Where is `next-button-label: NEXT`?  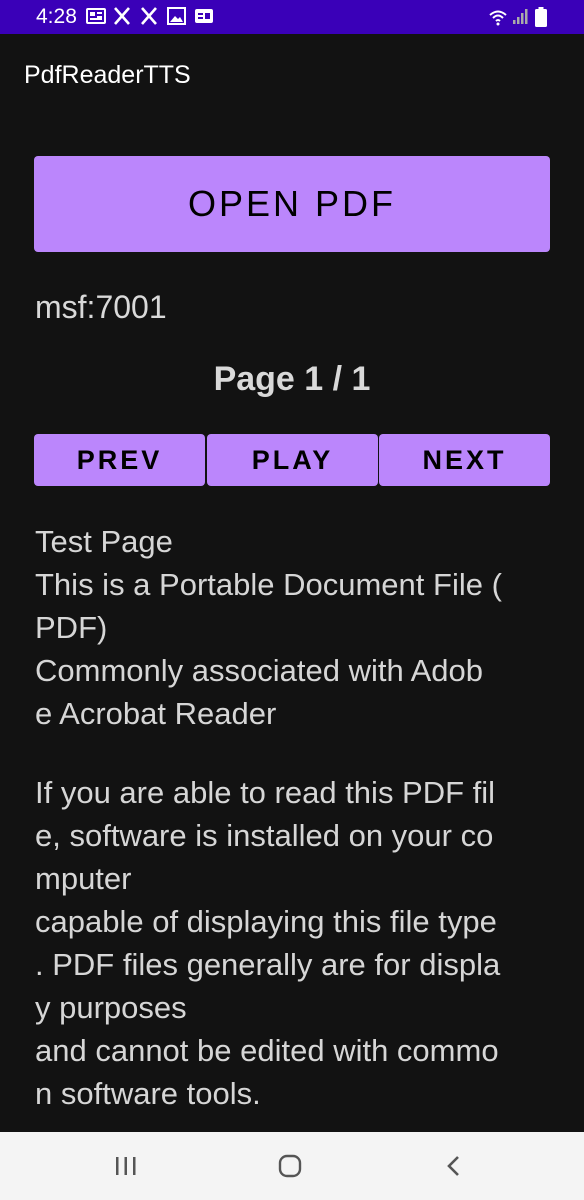
next-button-label: NEXT is located at coordinates (464, 459).